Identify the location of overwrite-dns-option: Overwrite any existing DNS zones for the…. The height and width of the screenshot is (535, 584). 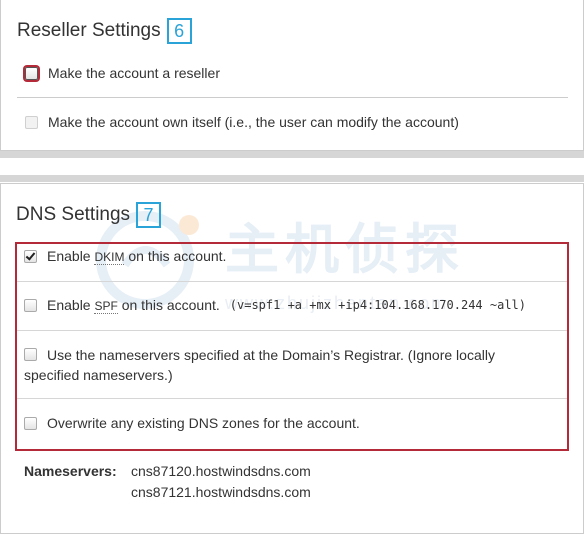
(192, 423).